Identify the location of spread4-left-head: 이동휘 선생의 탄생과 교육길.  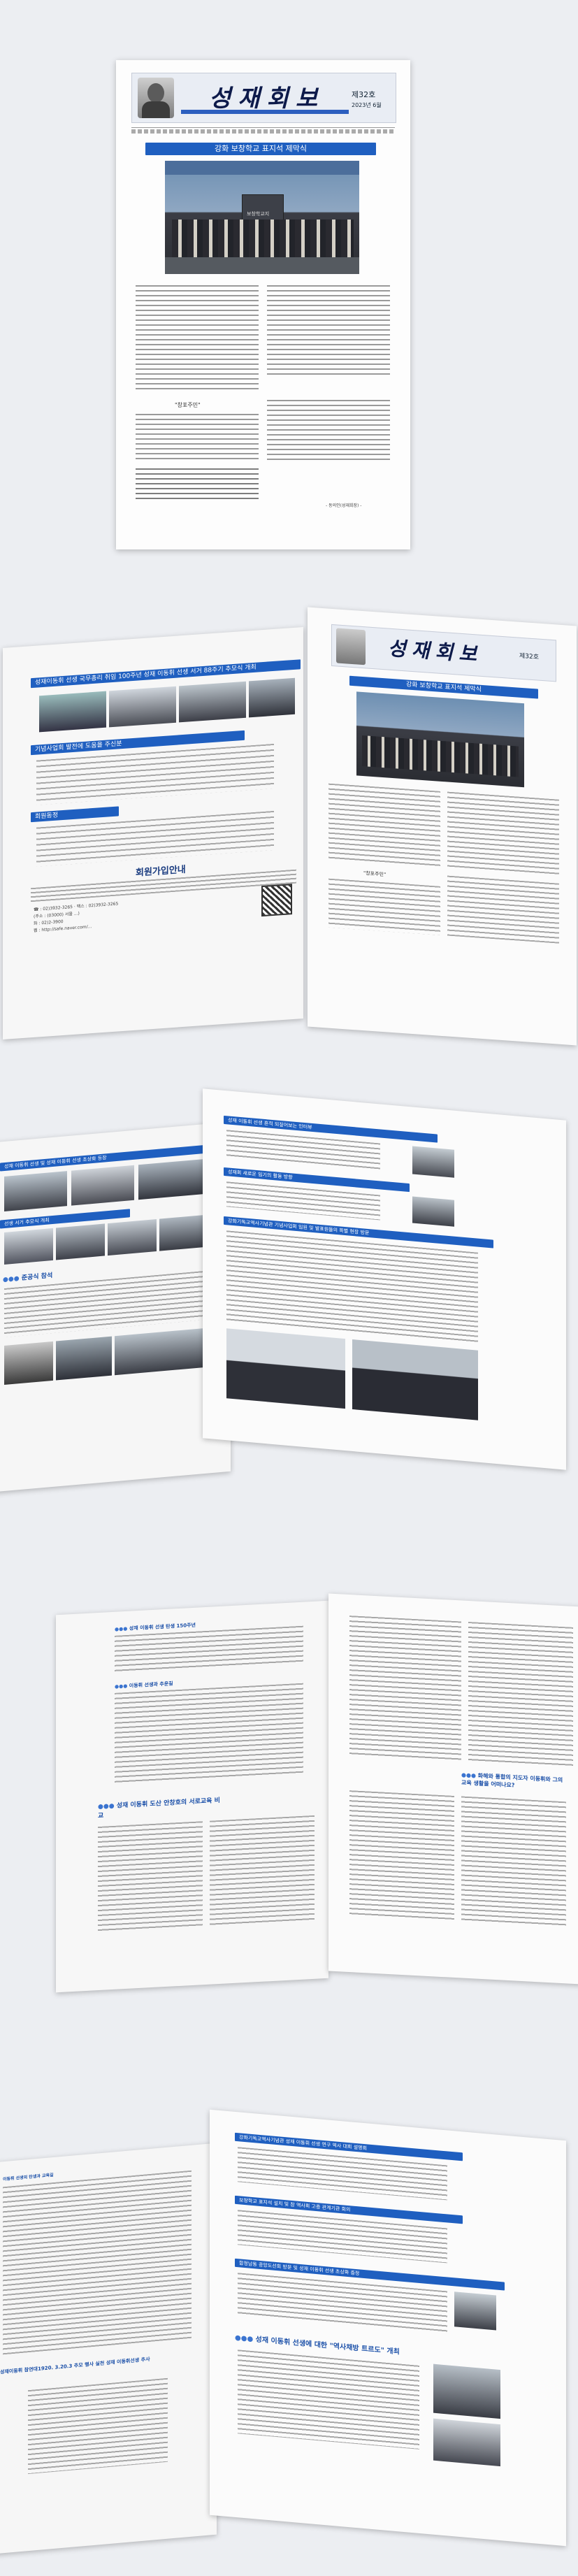
(28, 2177).